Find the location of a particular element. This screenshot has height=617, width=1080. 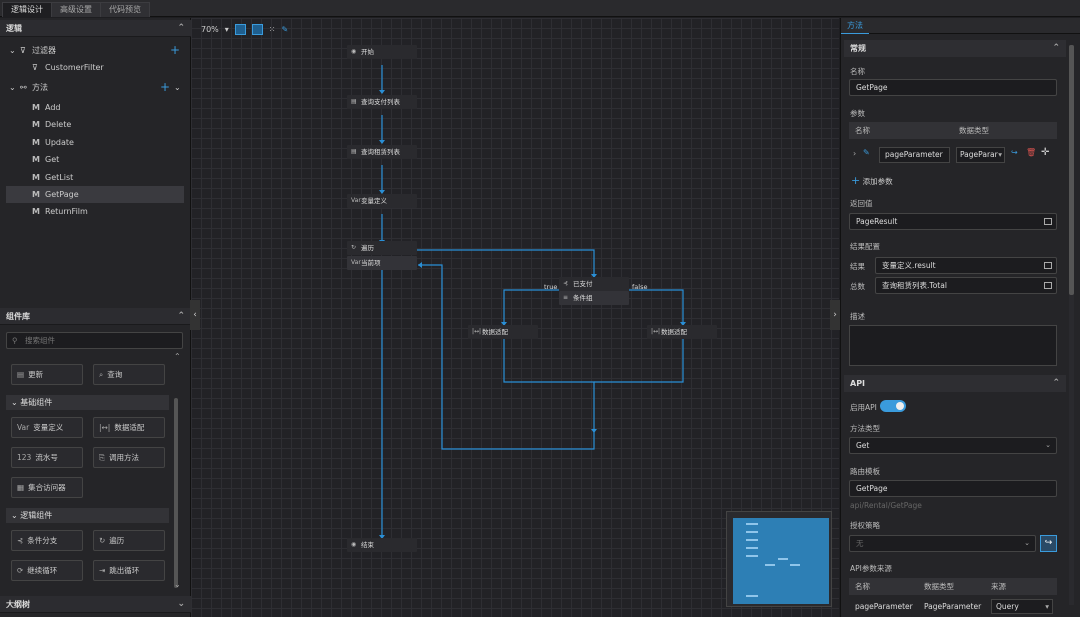

method-type-select: Get ⌄ is located at coordinates (953, 445).